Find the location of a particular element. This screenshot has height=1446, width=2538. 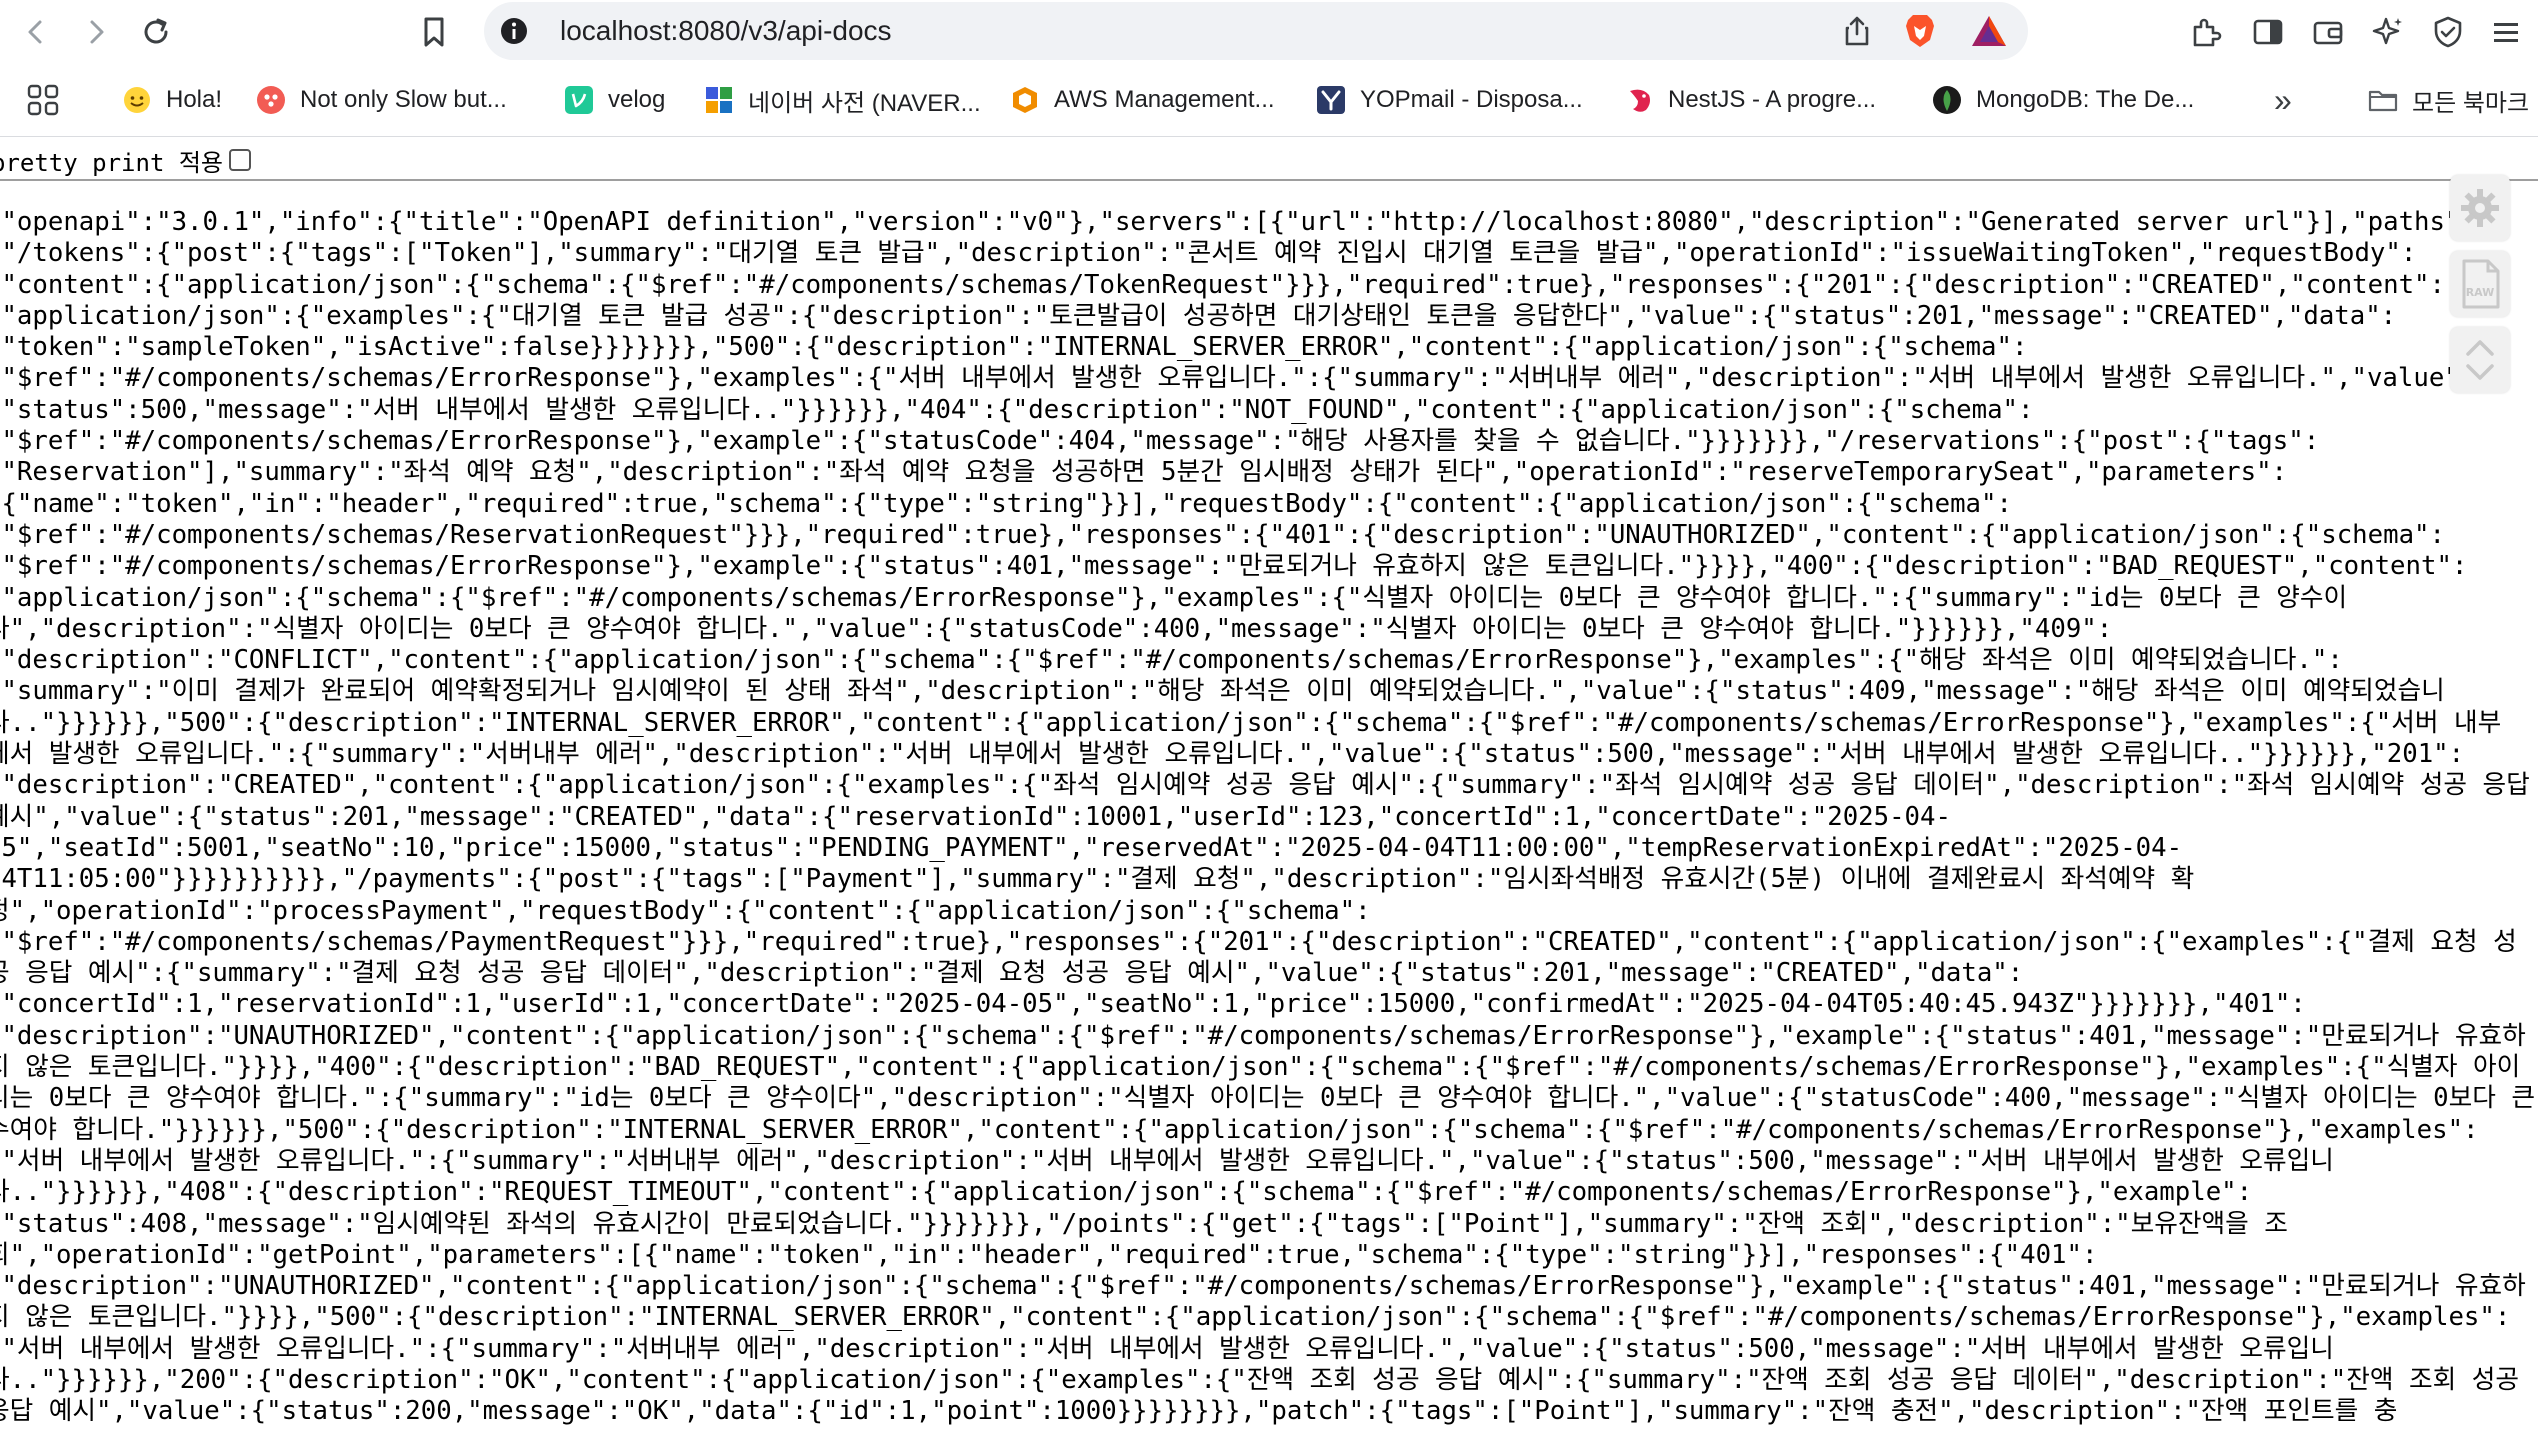

brave-shields-icon is located at coordinates (1920, 31).